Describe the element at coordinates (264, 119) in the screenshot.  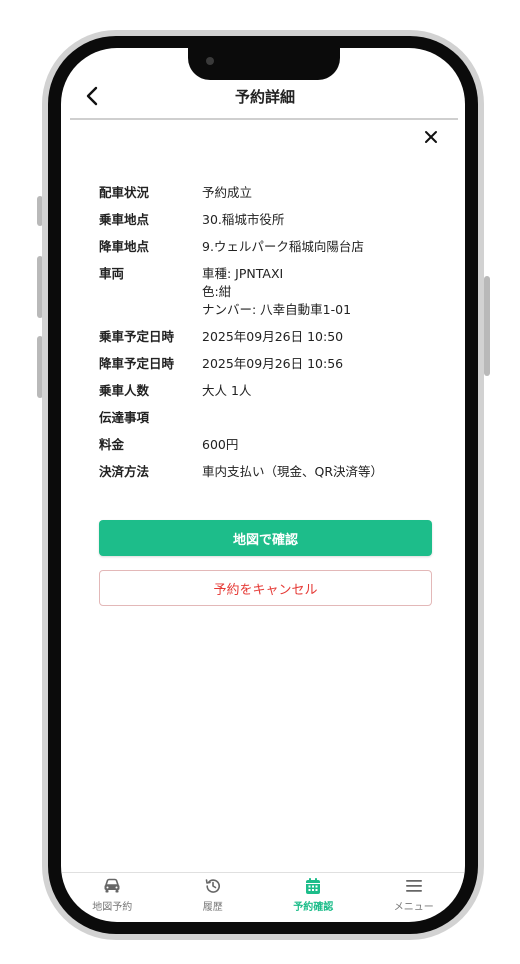
I see `header-divider` at that location.